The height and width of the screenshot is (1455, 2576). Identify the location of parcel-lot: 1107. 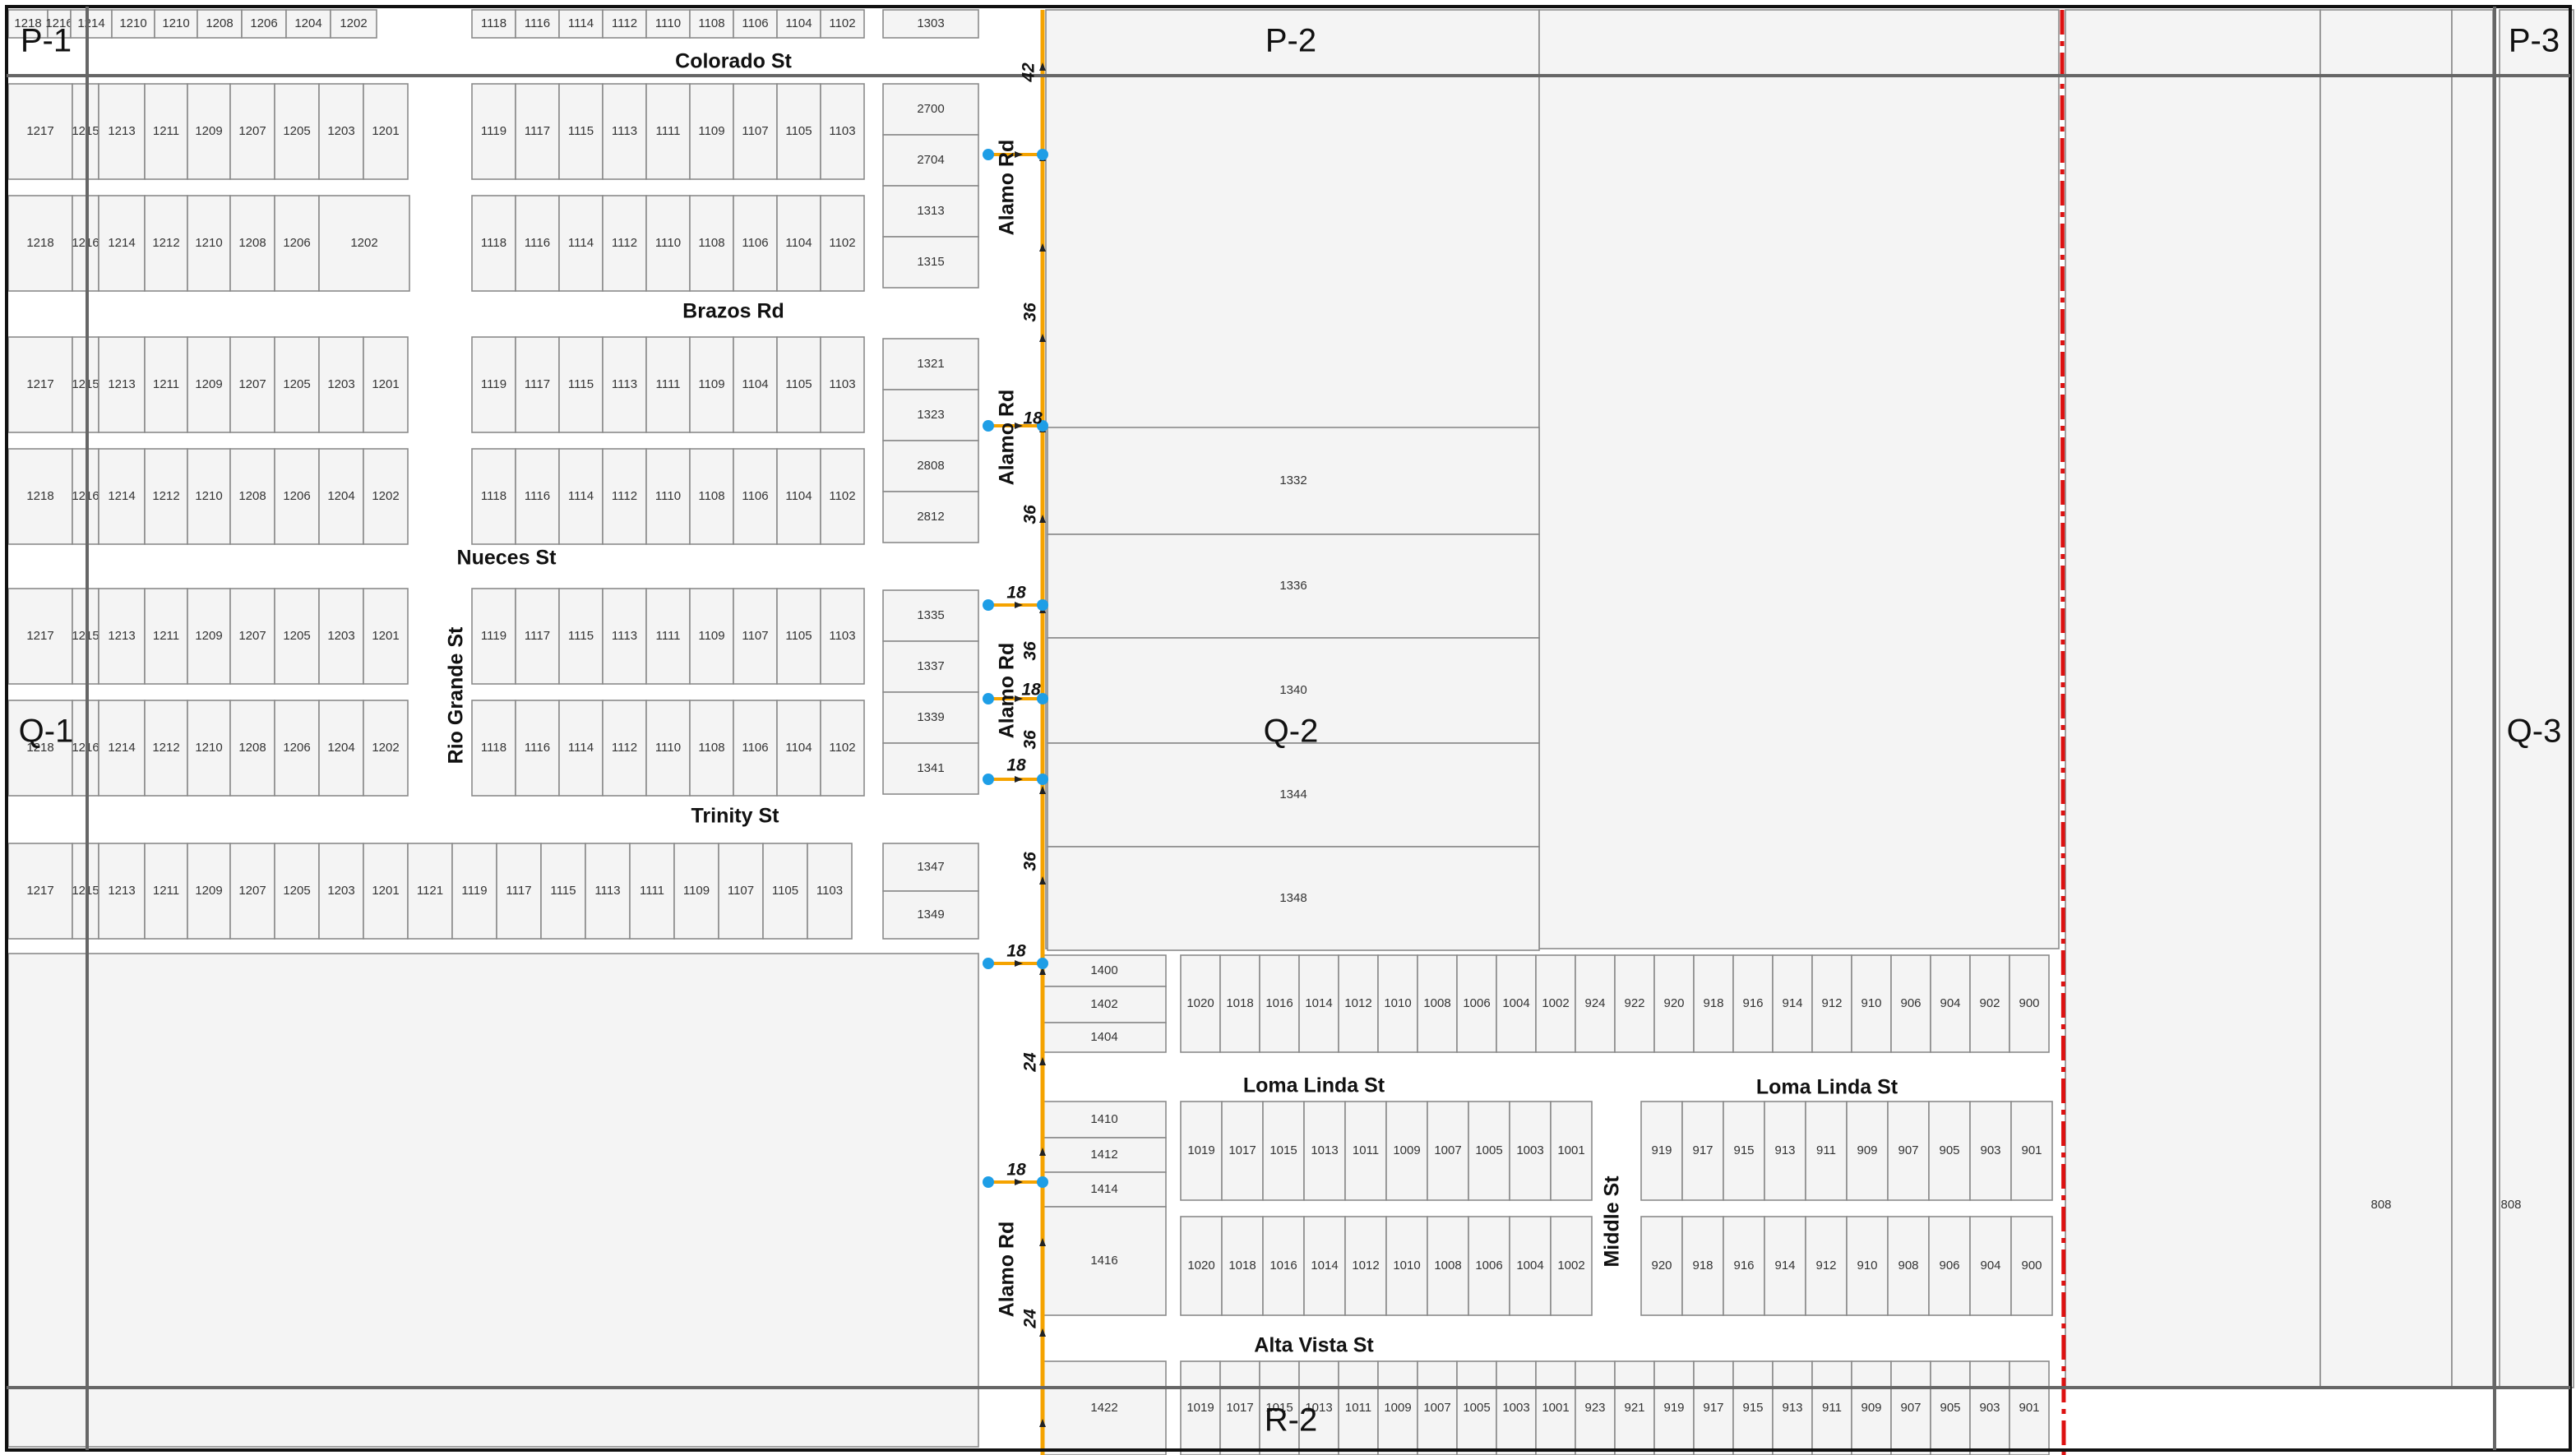
(755, 131).